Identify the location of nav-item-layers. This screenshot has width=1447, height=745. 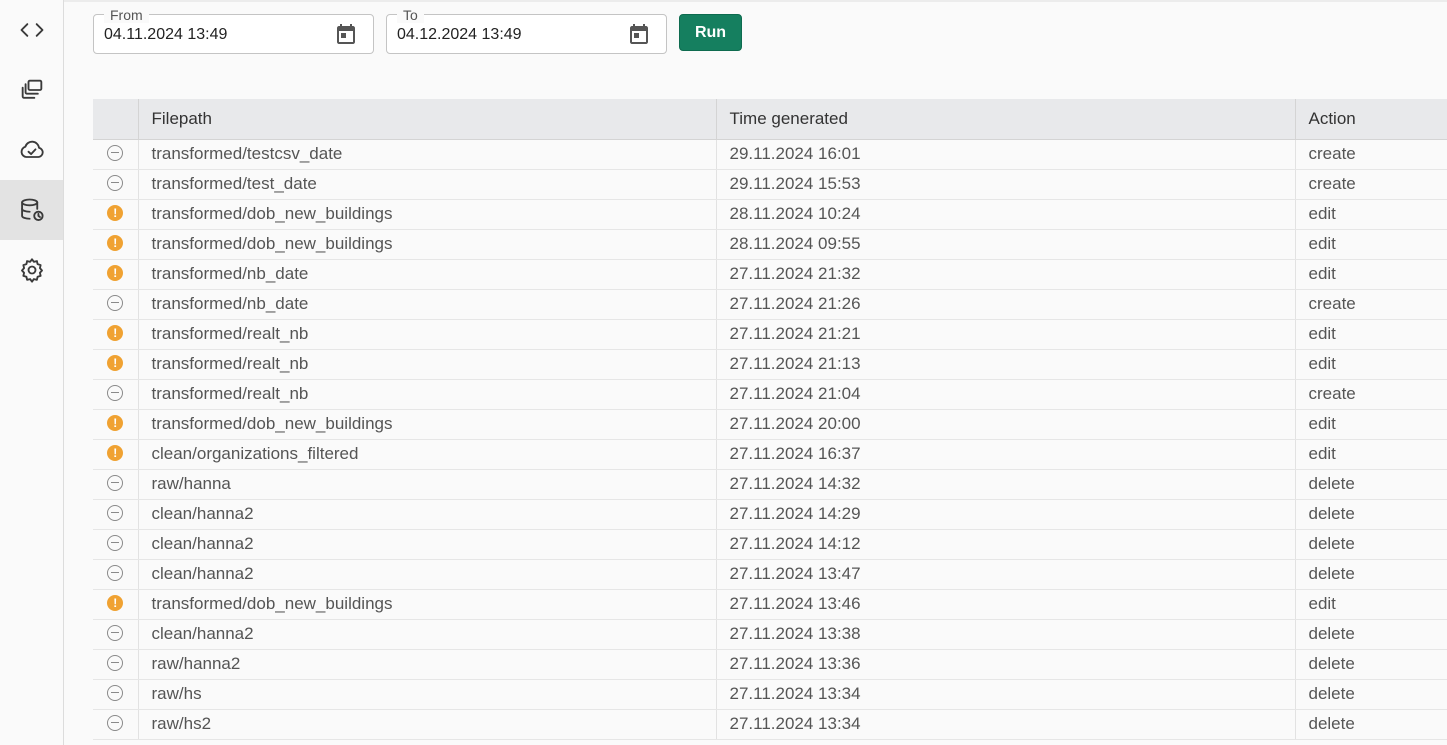
(31, 90).